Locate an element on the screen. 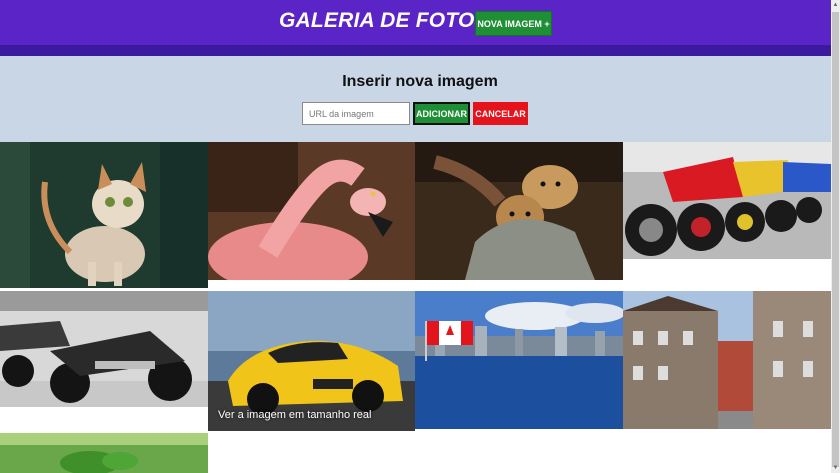 The image size is (840, 473). view-full-size-caption: Ver a imagem em tamanho real is located at coordinates (294, 415).